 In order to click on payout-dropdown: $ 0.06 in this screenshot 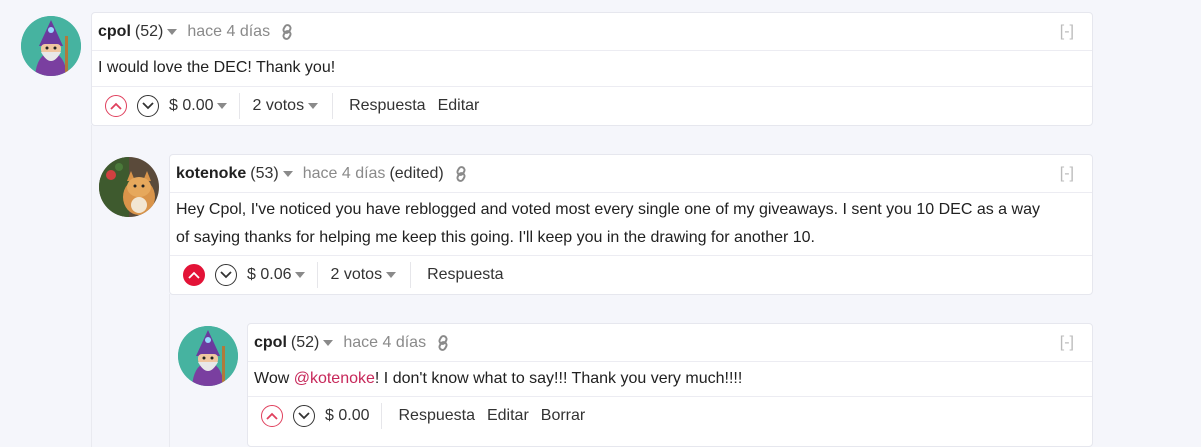, I will do `click(283, 275)`.